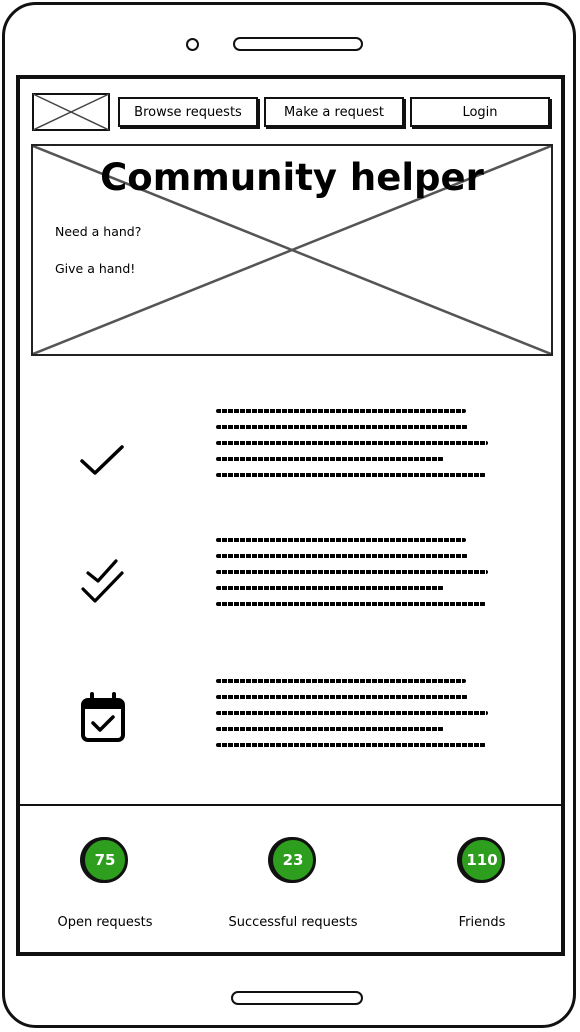 The image size is (580, 1032). Describe the element at coordinates (192, 44) in the screenshot. I see `camera-icon` at that location.